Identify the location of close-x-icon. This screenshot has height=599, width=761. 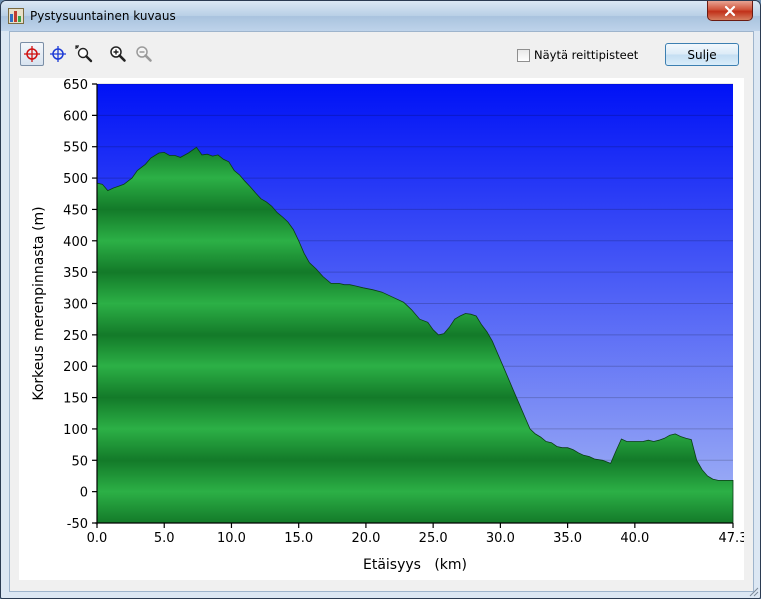
(730, 10).